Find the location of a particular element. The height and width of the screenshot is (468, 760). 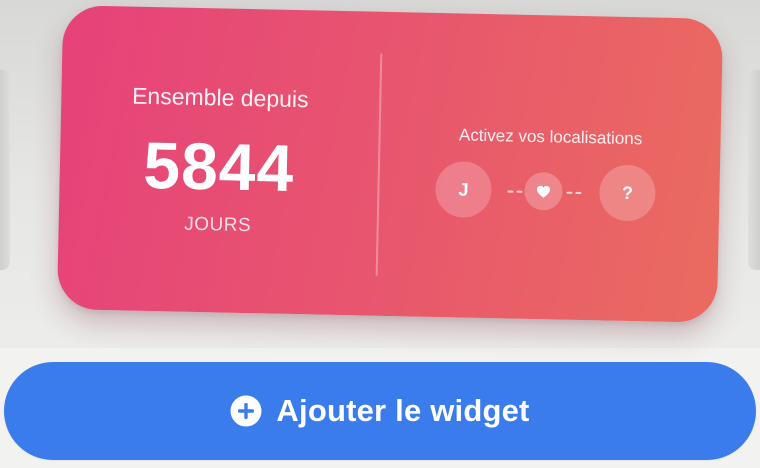

add-widget-label: Ajouter le widget is located at coordinates (403, 410).